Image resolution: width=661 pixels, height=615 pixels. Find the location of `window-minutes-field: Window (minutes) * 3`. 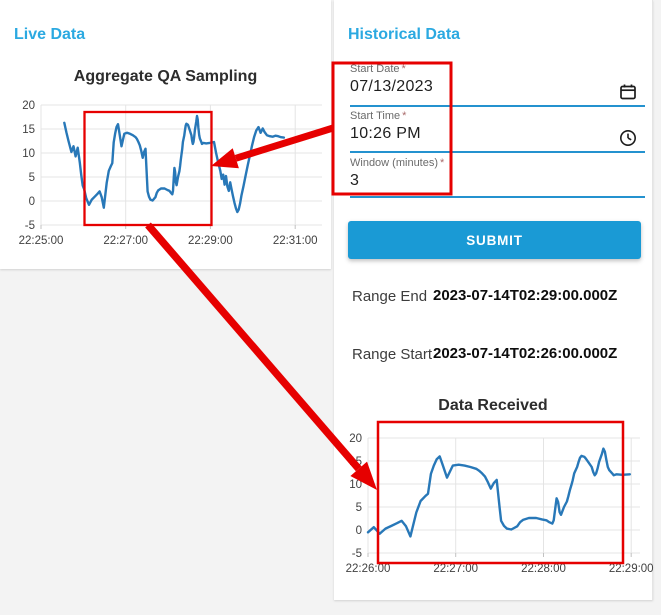

window-minutes-field: Window (minutes) * 3 is located at coordinates (497, 173).